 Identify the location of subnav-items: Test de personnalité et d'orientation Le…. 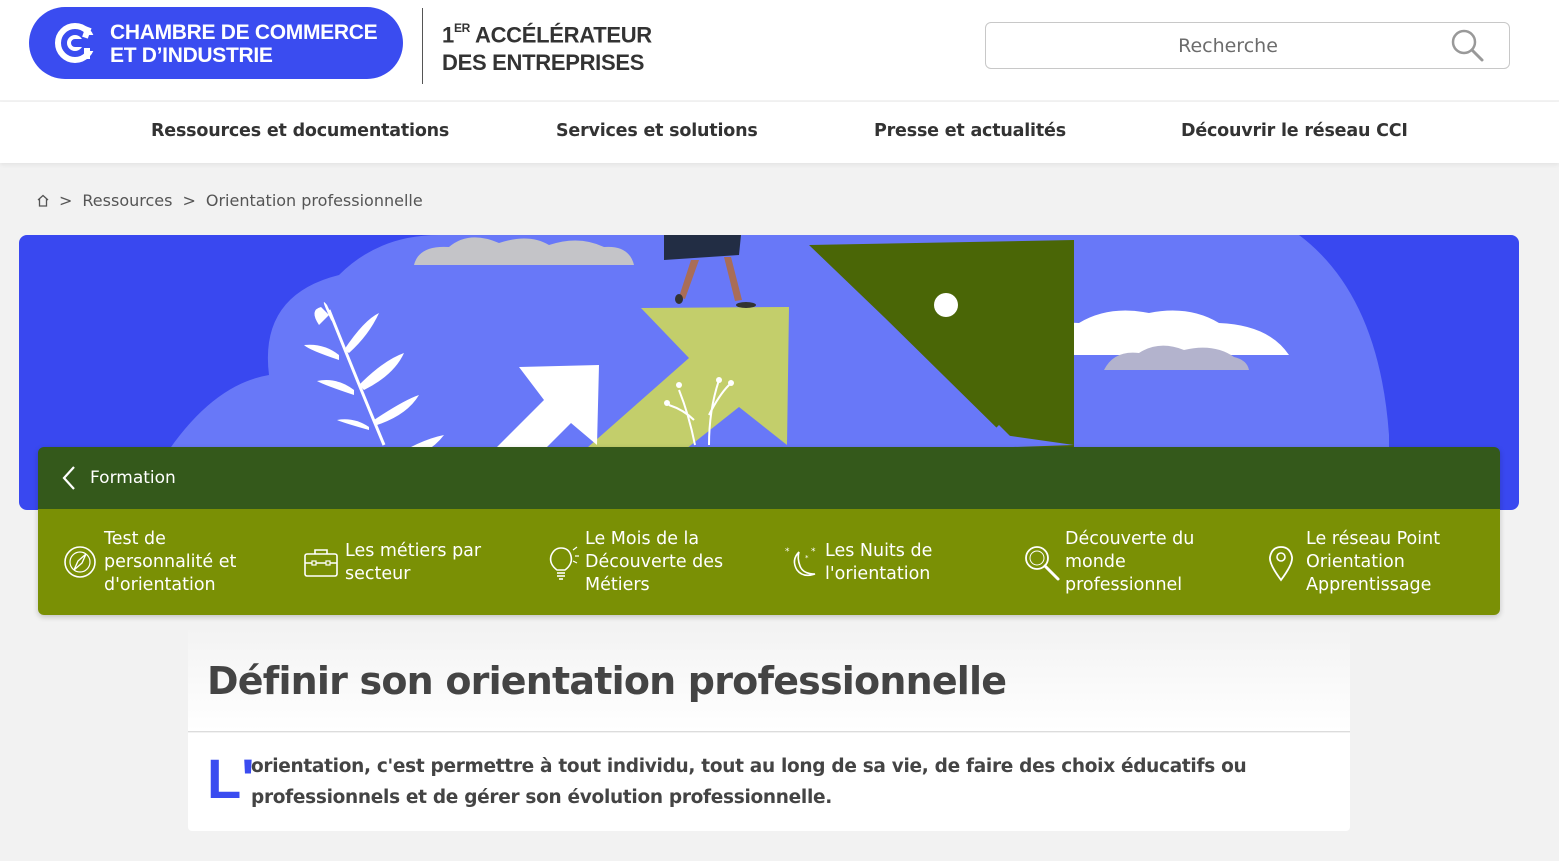
(769, 562).